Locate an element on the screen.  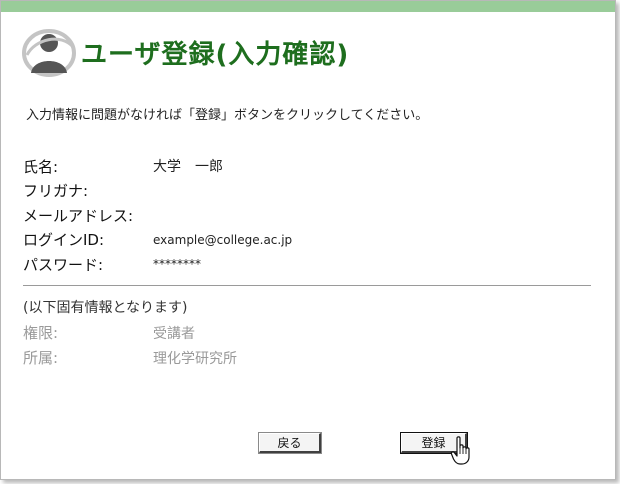
fixed-info-note: (以下固有情報となります) is located at coordinates (105, 308).